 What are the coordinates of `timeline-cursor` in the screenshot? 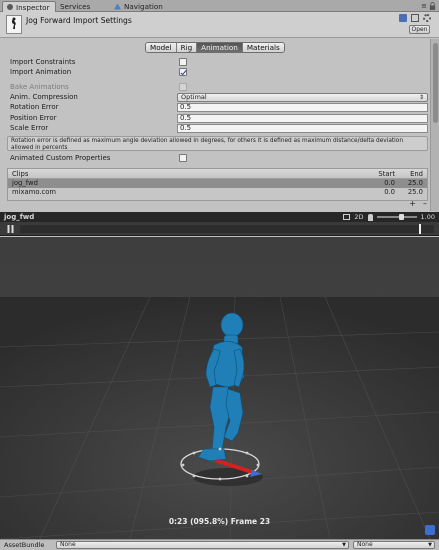 It's located at (420, 229).